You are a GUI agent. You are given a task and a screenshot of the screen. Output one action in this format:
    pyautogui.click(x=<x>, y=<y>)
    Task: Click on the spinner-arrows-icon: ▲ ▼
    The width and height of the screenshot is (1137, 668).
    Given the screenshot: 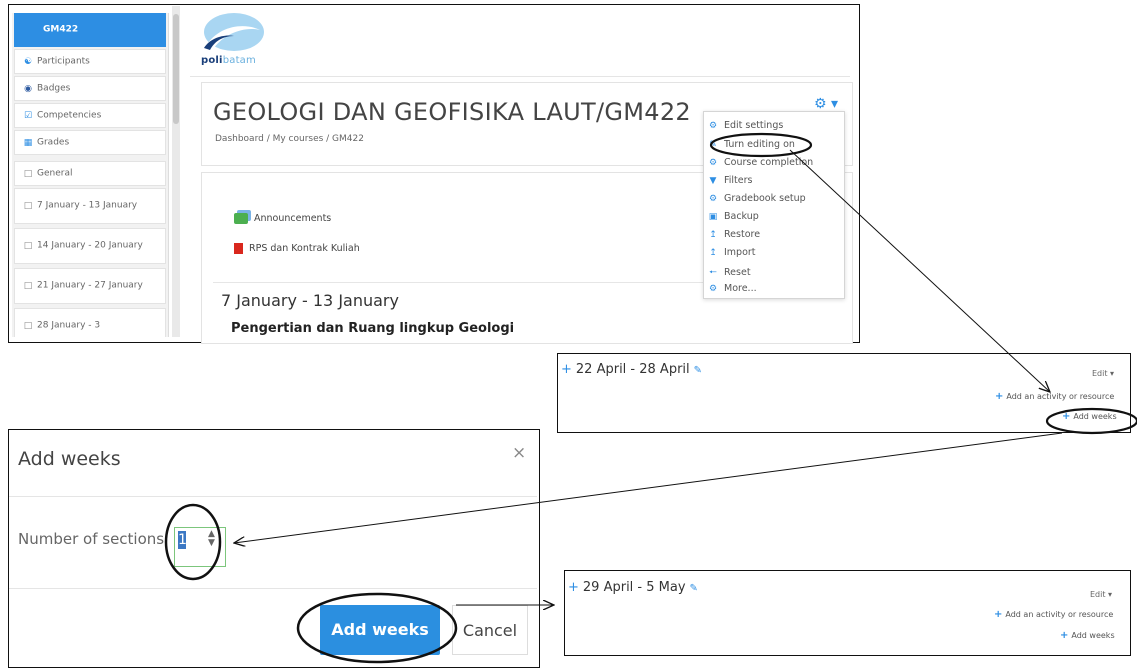 What is the action you would take?
    pyautogui.click(x=211, y=539)
    